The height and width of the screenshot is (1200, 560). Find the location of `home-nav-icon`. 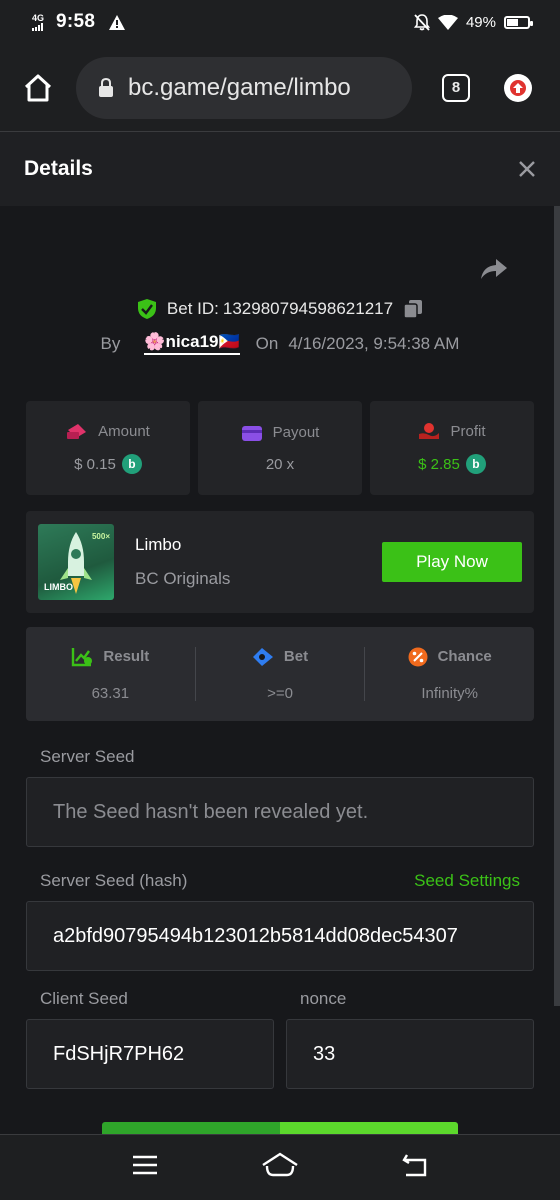

home-nav-icon is located at coordinates (280, 1164).